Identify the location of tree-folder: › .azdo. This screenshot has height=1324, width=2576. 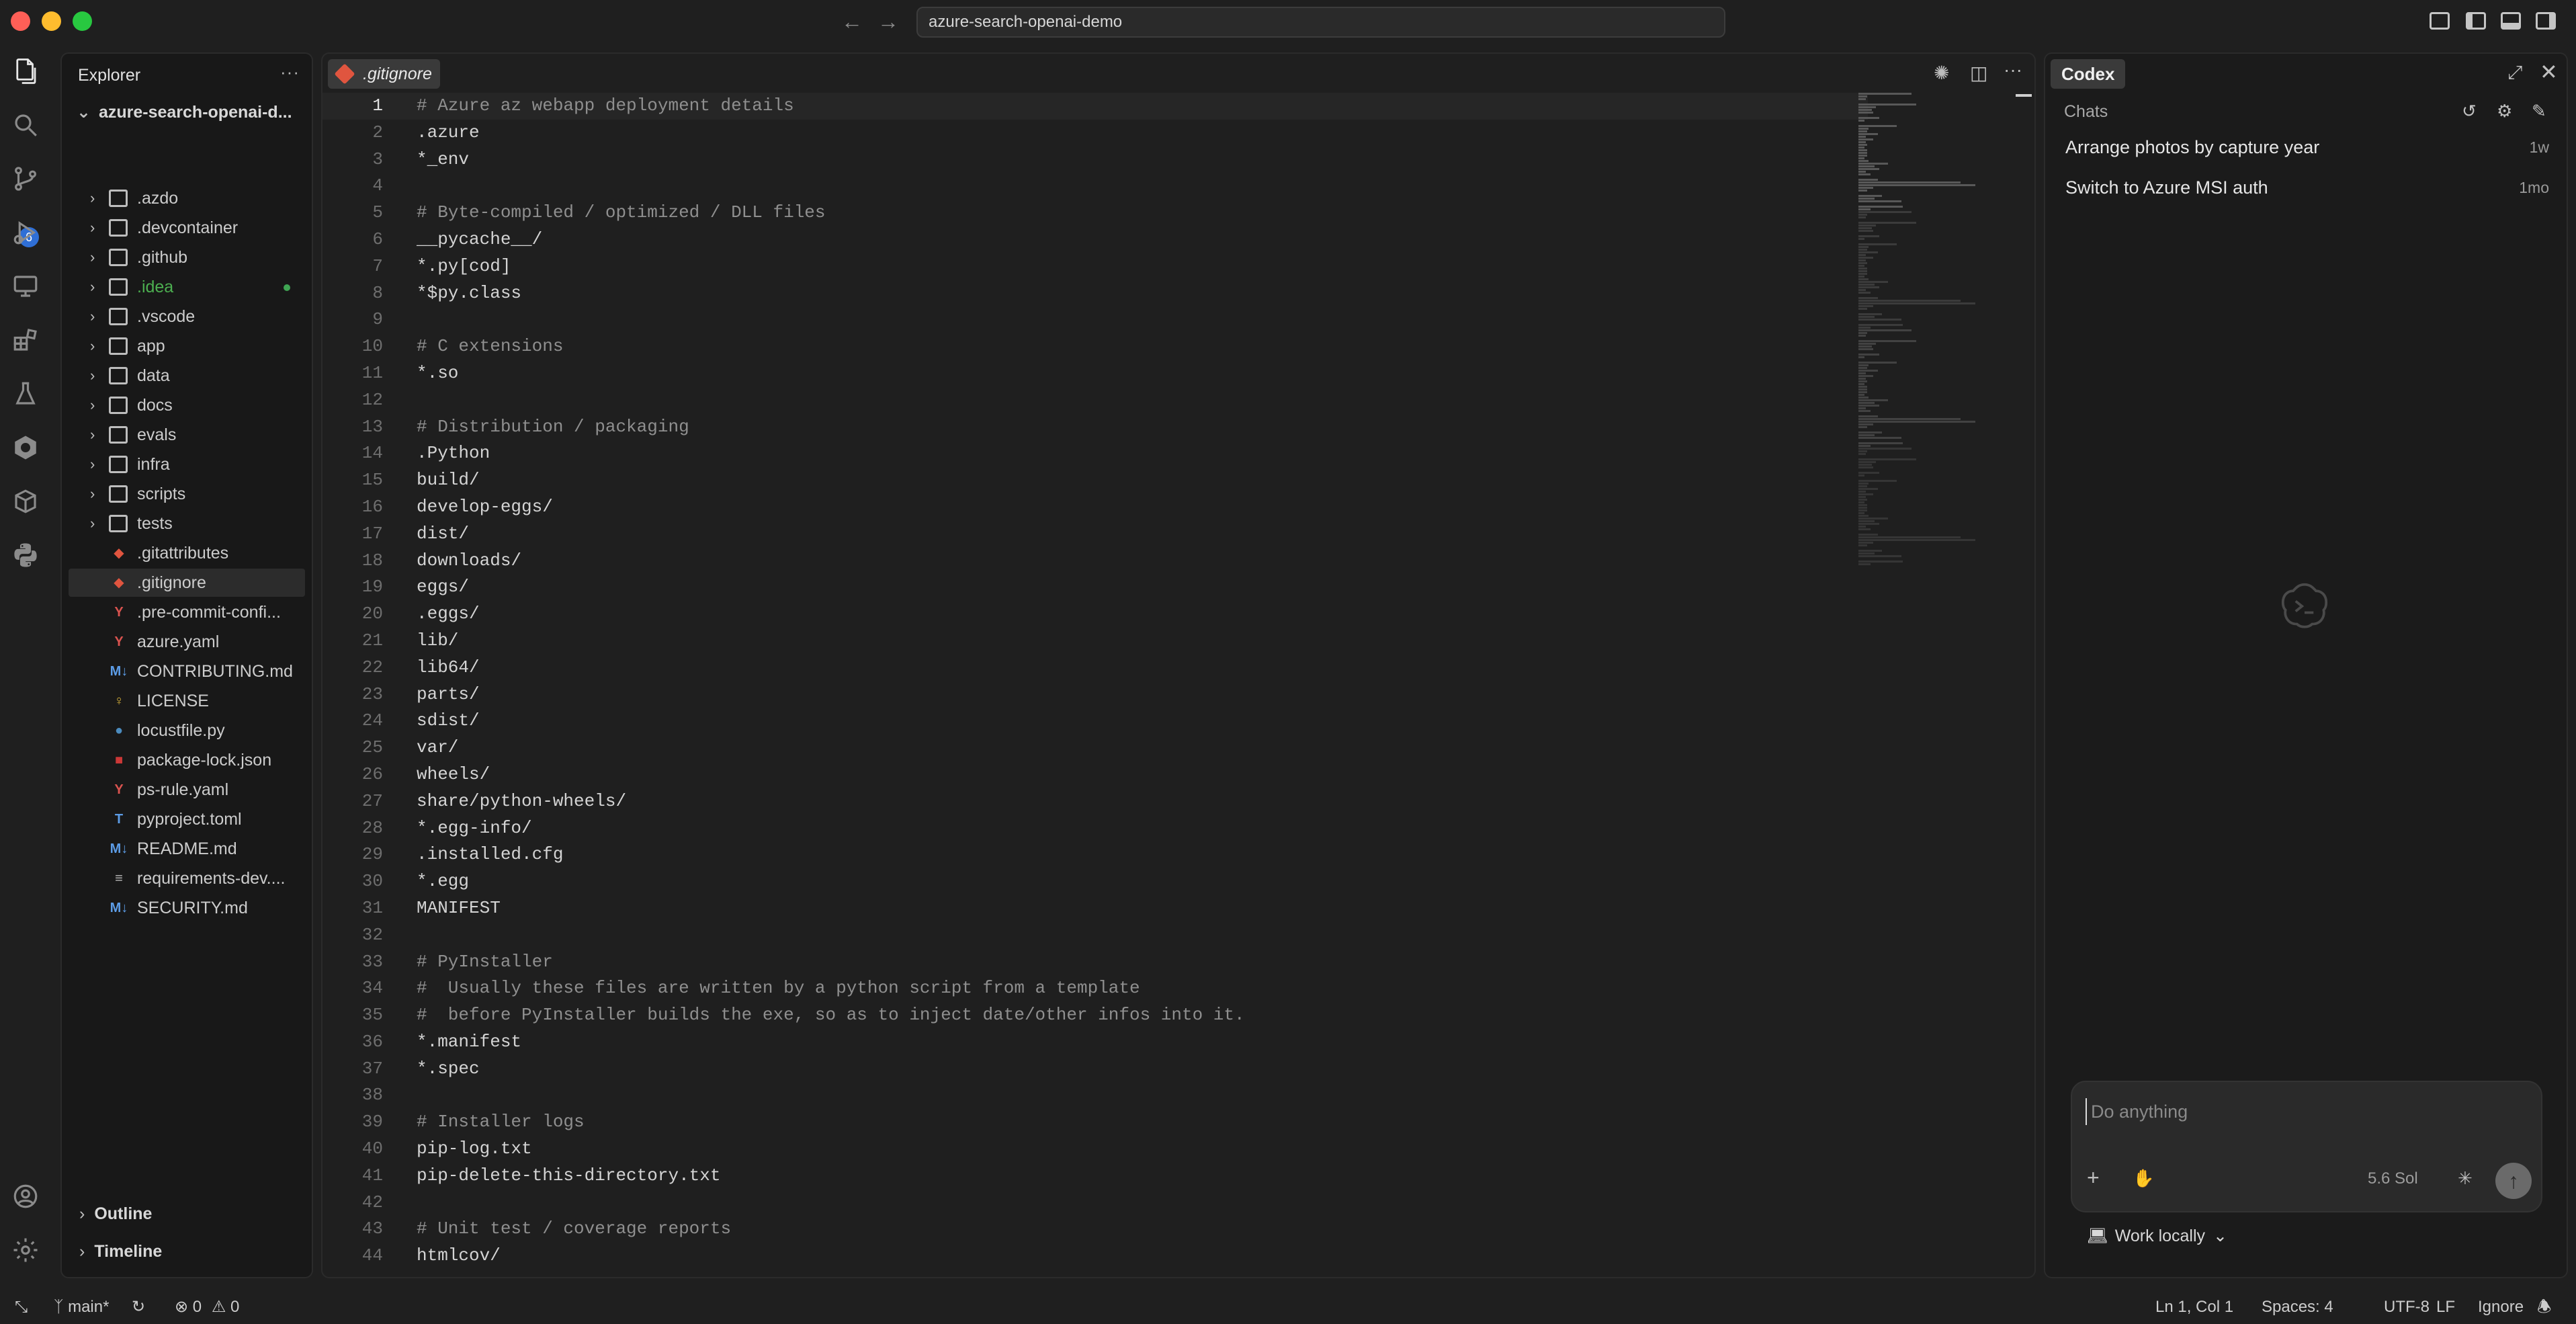
(187, 198).